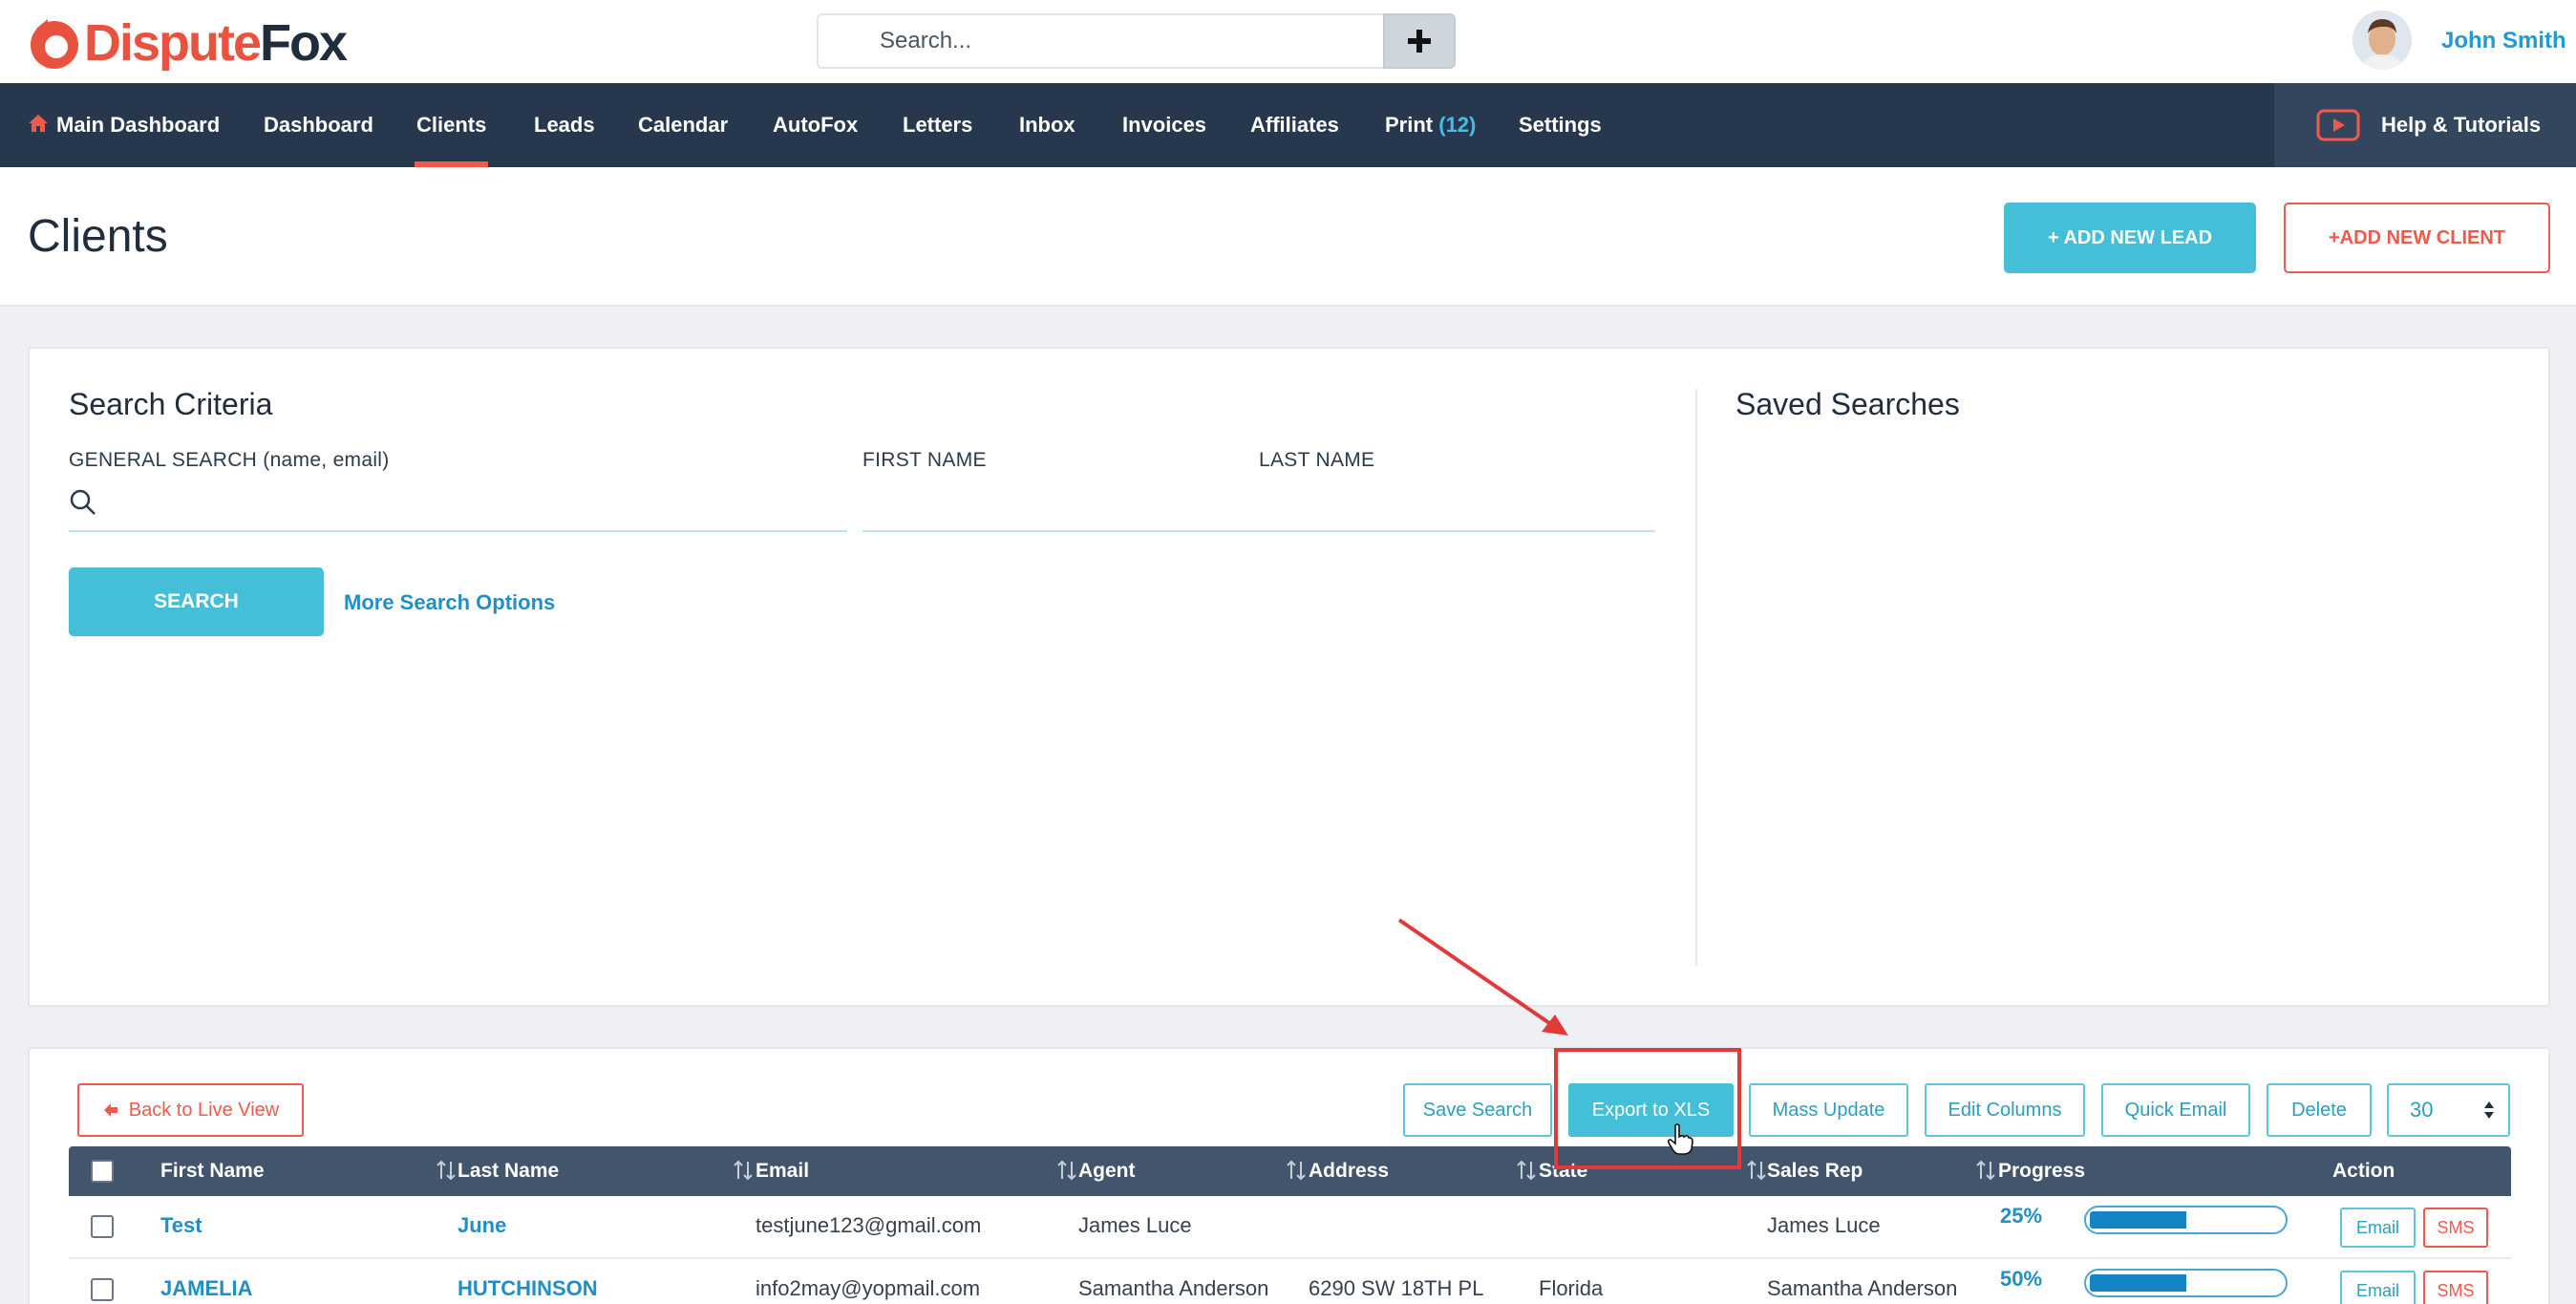  Describe the element at coordinates (1349, 1171) in the screenshot. I see `col-address: Address` at that location.